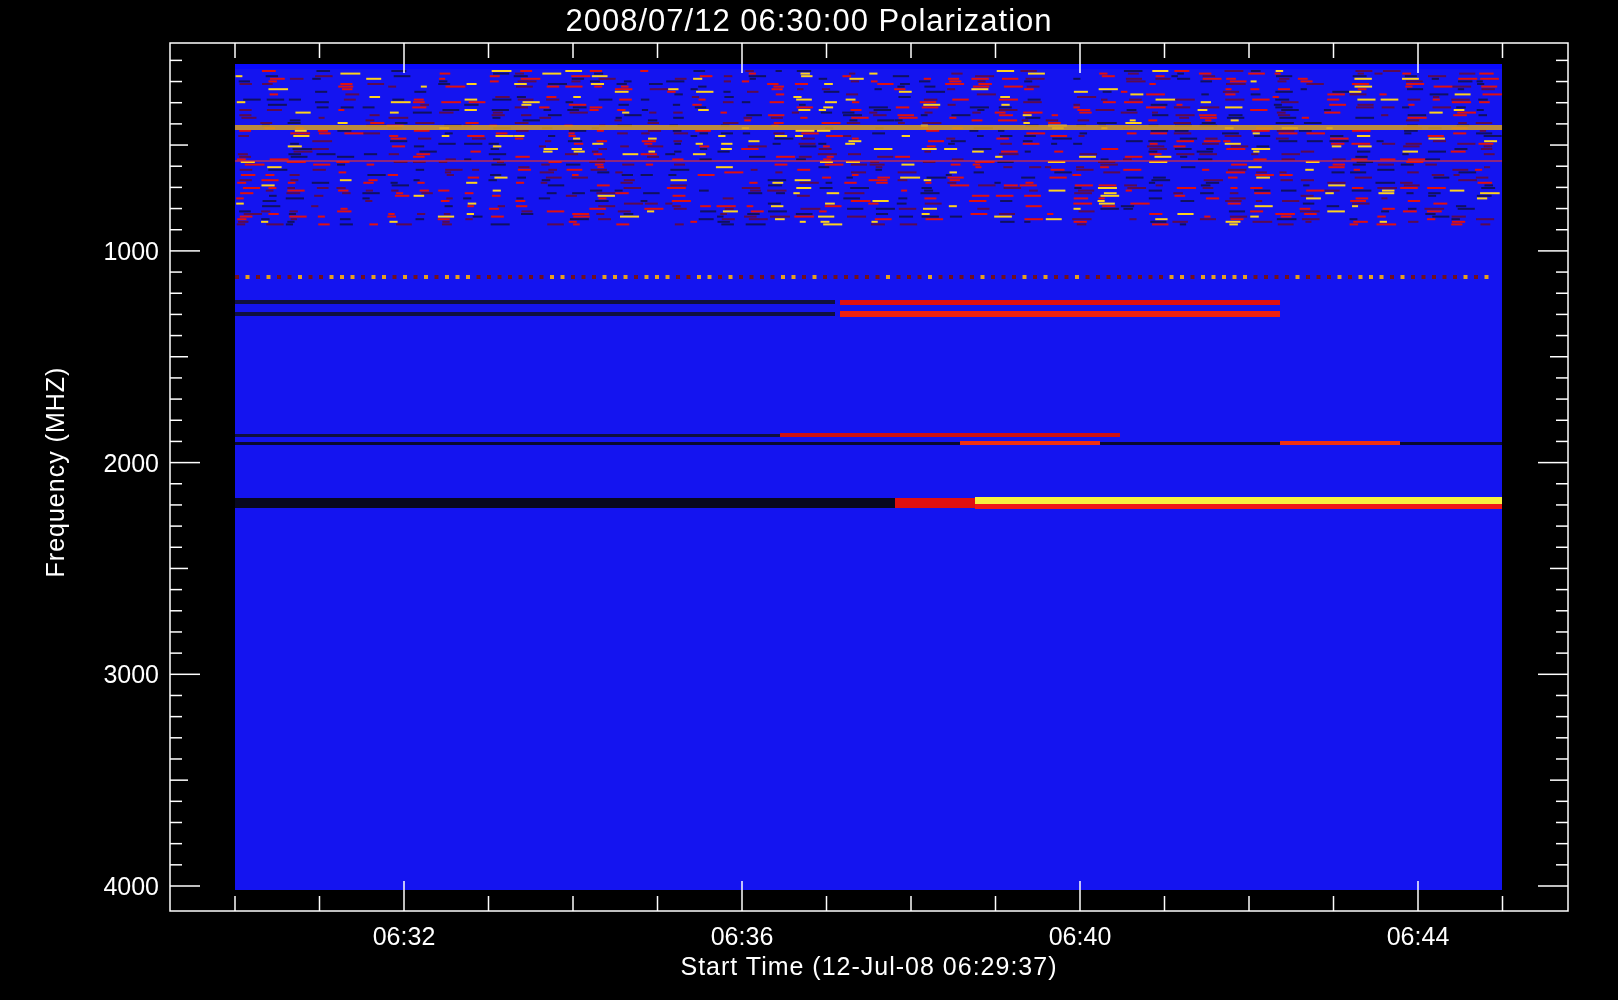 This screenshot has height=1000, width=1618. I want to click on x-tick-label: 06:44, so click(1418, 936).